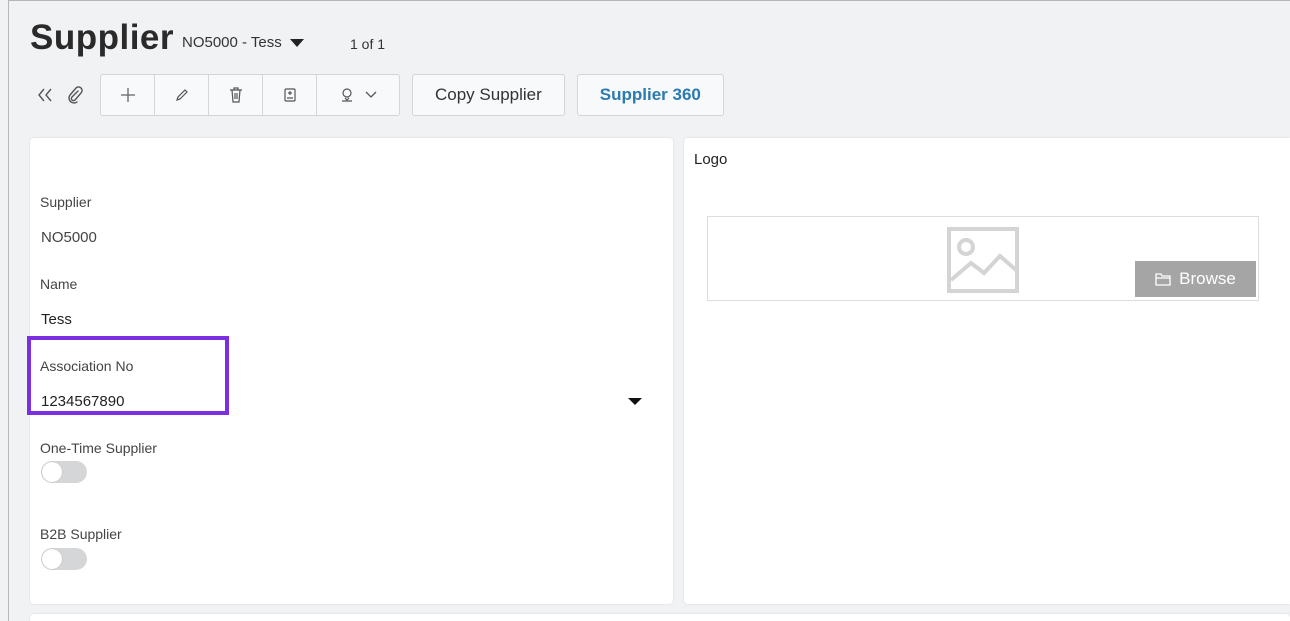 This screenshot has width=1290, height=621. I want to click on record-selector: NO5000 - Tess, so click(243, 42).